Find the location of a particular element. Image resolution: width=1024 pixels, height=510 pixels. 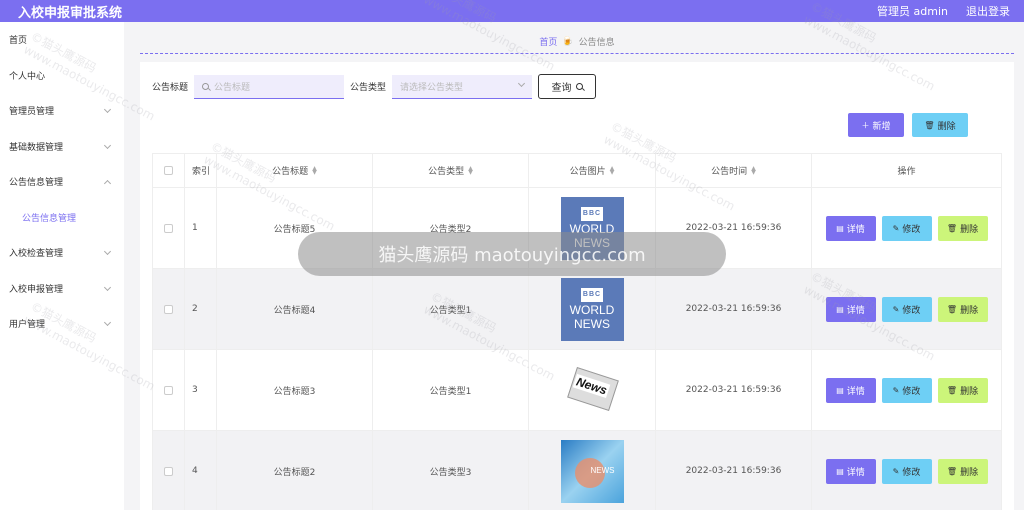

column-header-type: 公告类型 ▲ ▼ is located at coordinates (451, 170).